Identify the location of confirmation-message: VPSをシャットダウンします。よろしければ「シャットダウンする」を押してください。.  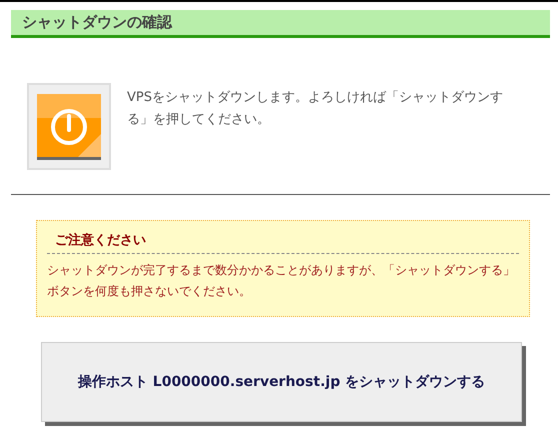
(315, 109).